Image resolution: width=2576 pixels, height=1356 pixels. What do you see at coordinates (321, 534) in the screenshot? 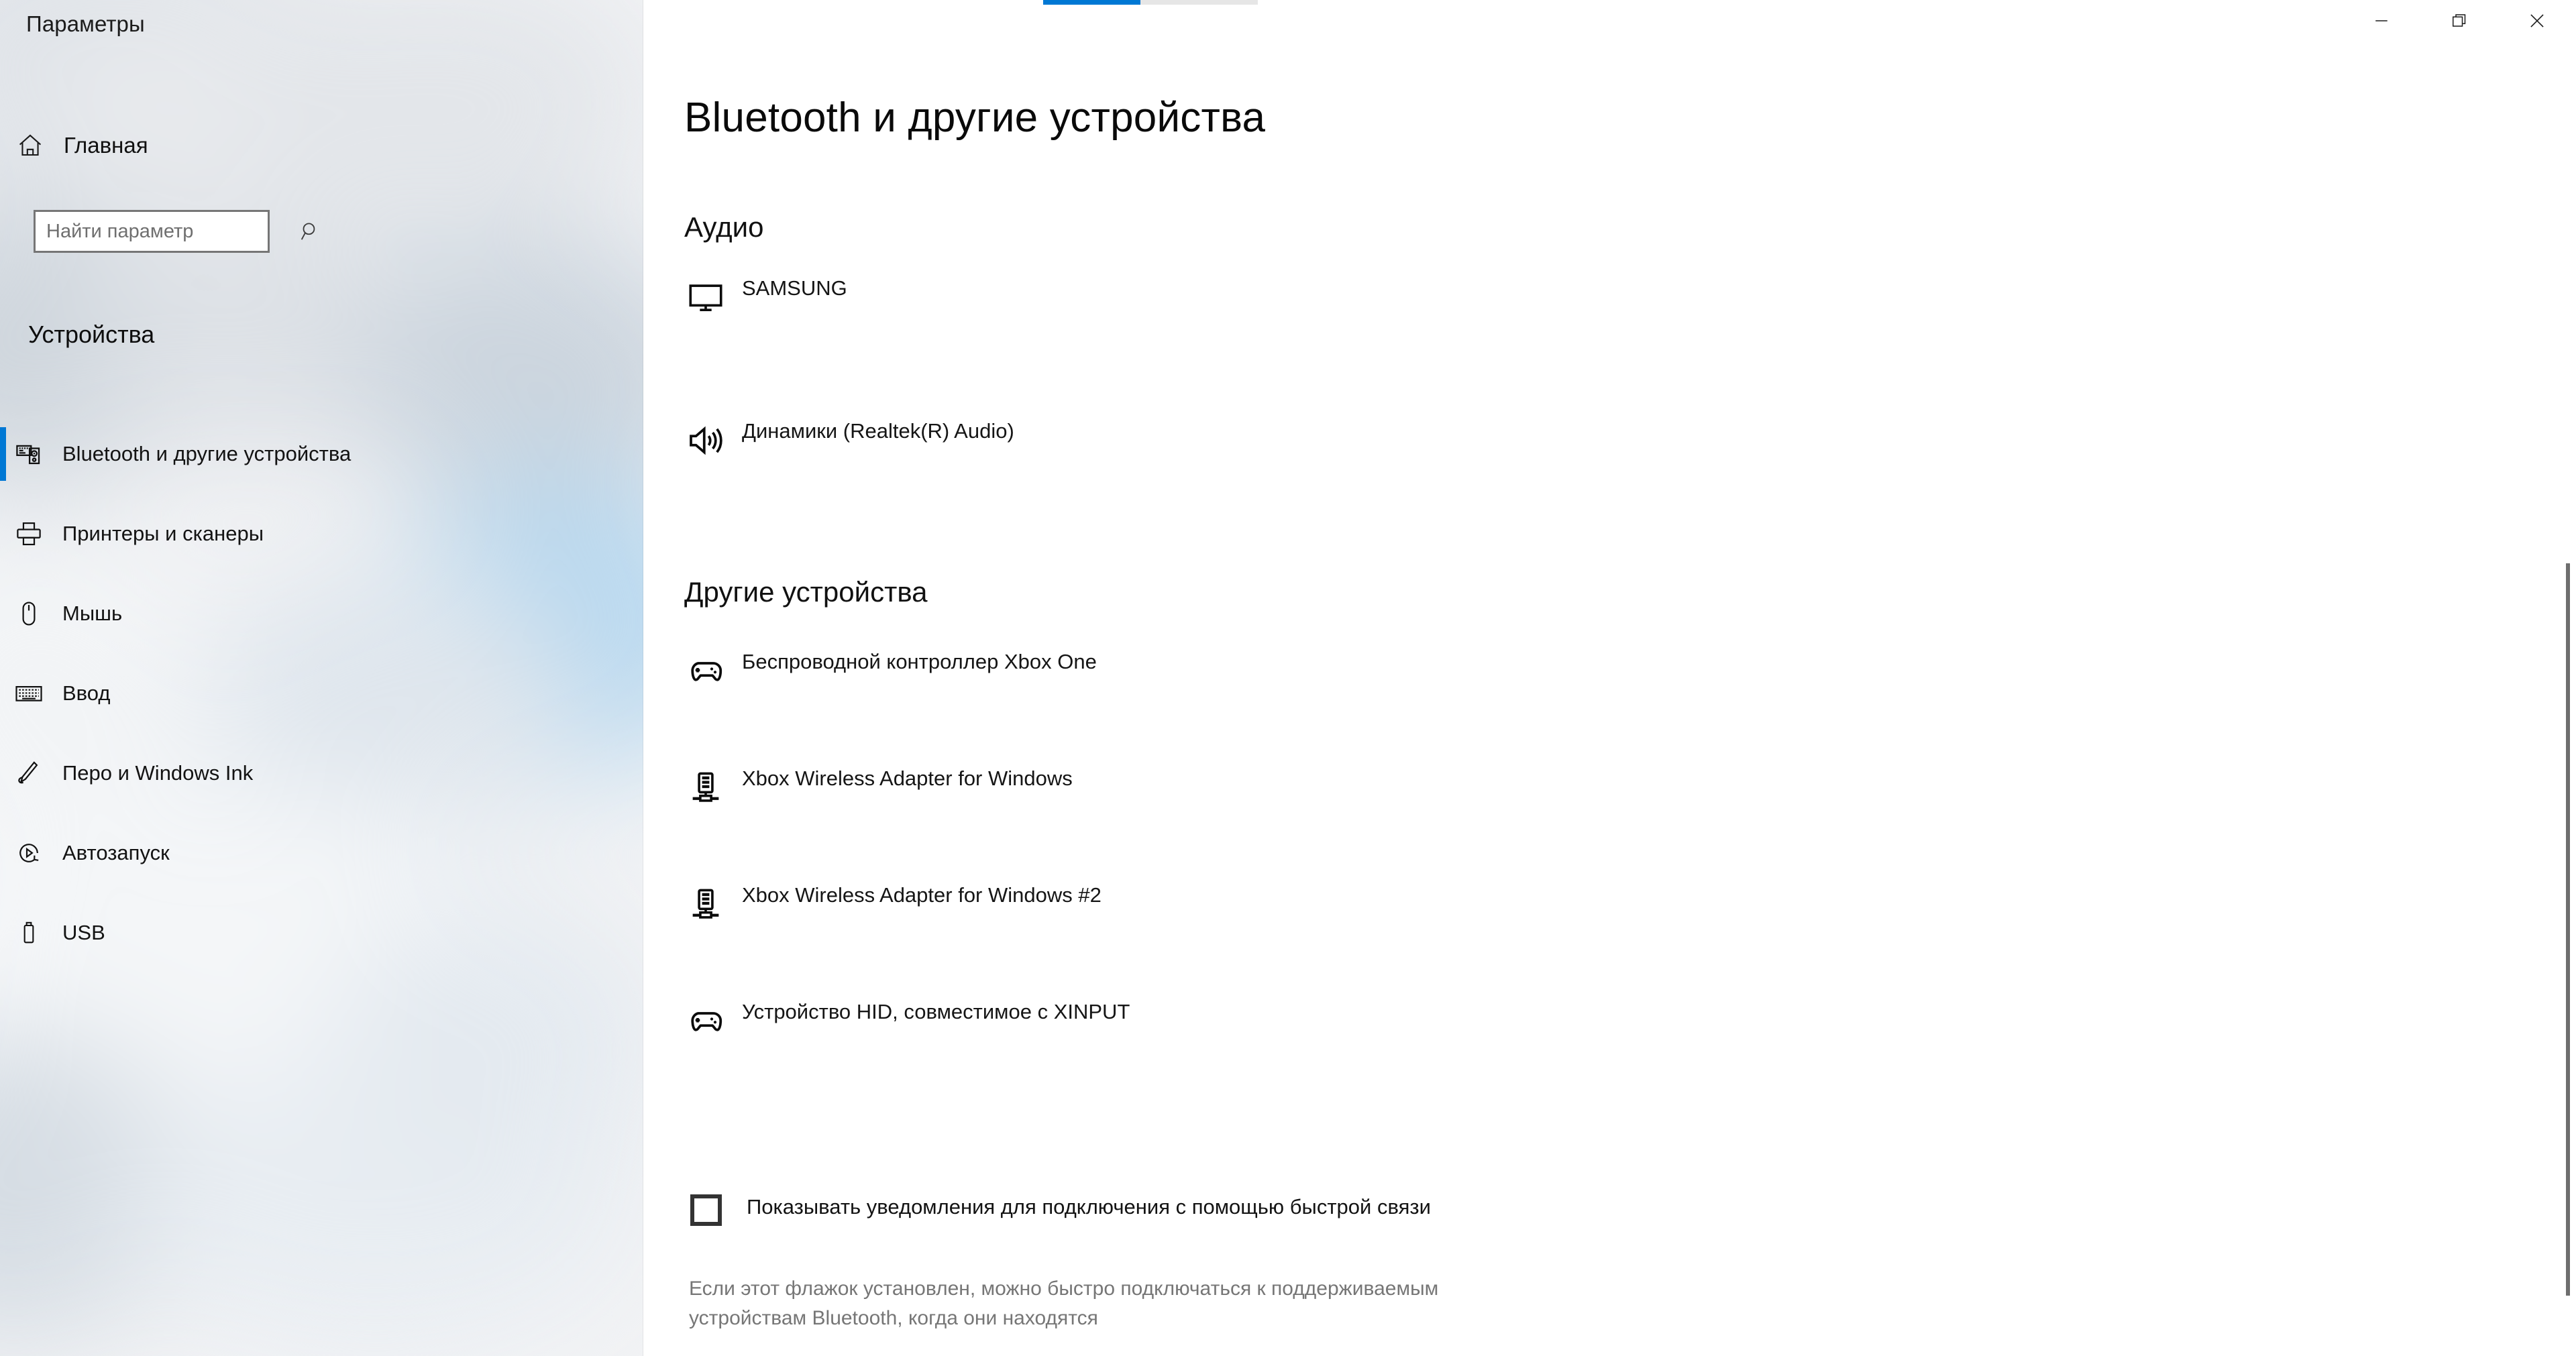
I see `sidebar-item-printers: Принтеры и сканеры` at bounding box center [321, 534].